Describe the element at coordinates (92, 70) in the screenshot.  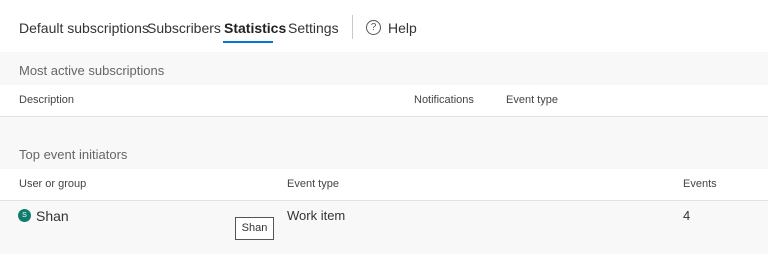
I see `most-active-subscriptions-title: Most active subscriptions` at that location.